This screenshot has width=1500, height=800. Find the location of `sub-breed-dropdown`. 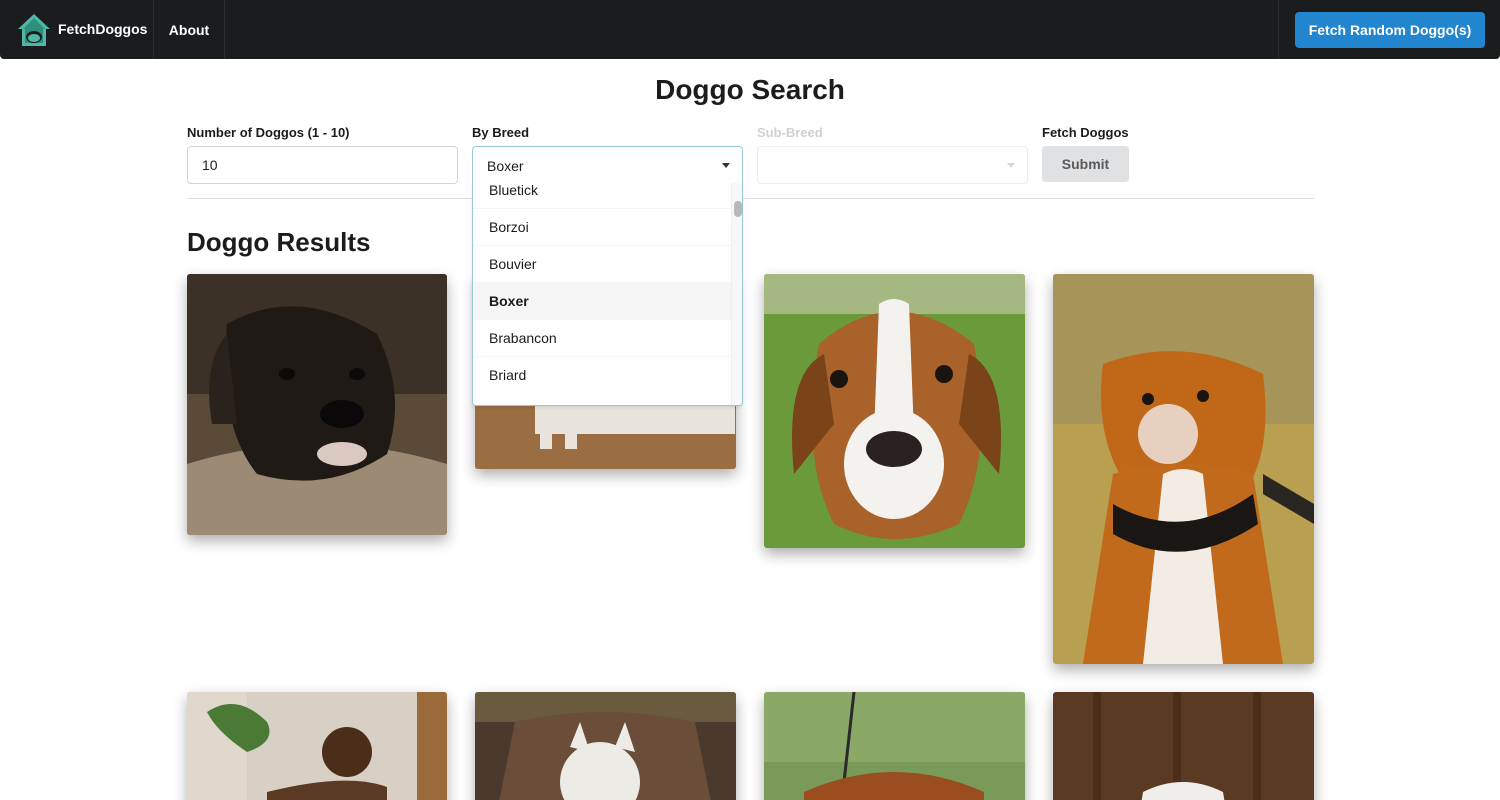

sub-breed-dropdown is located at coordinates (892, 165).